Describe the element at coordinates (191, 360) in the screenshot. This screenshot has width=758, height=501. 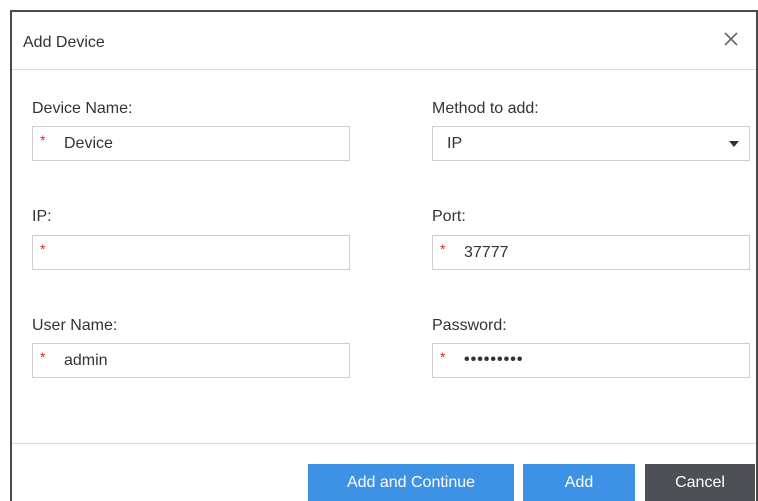
I see `user-name-input: * admin` at that location.